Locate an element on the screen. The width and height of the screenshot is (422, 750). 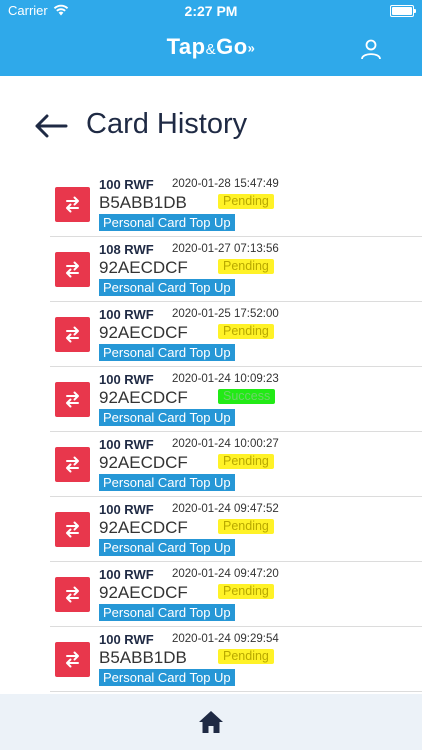
clock: 2:27 PM is located at coordinates (211, 11).